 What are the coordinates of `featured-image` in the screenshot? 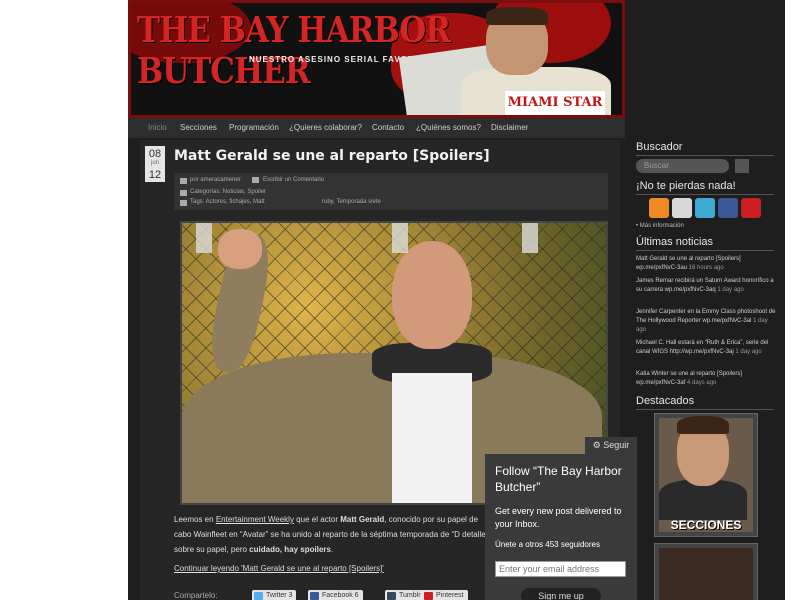 It's located at (706, 574).